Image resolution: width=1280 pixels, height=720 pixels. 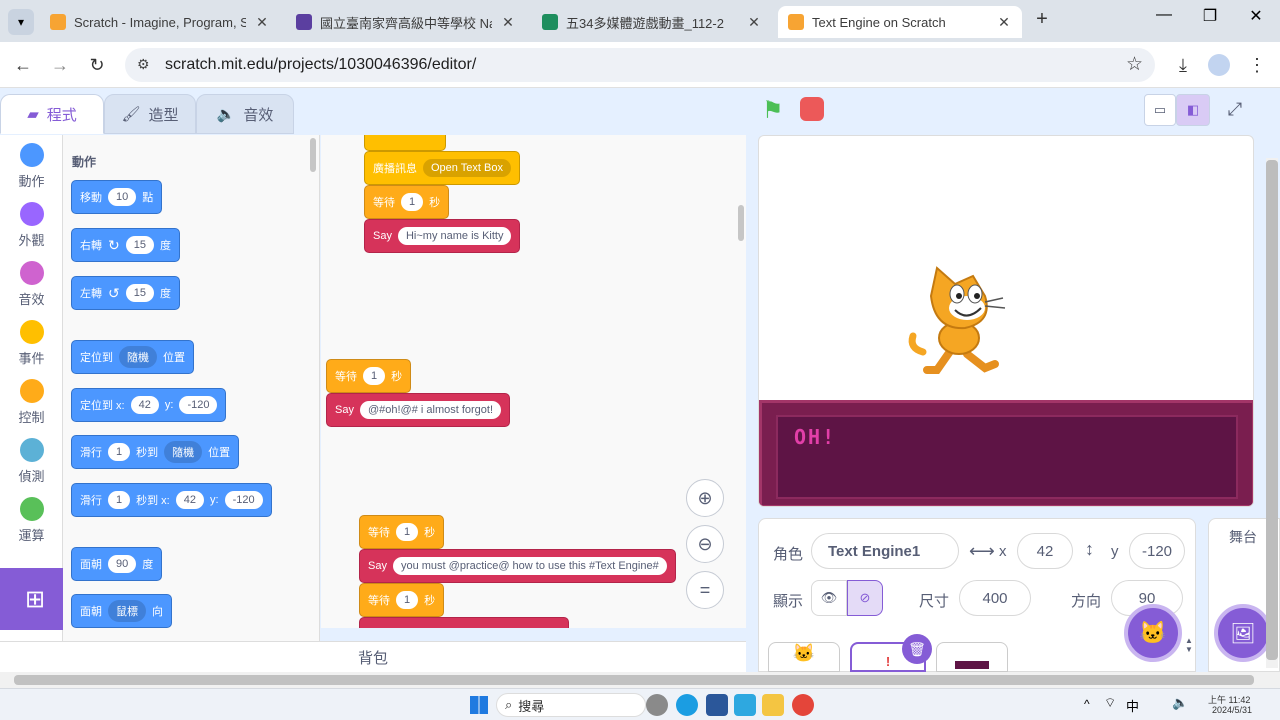 What do you see at coordinates (1042, 21) in the screenshot?
I see `new-tab-button: +` at bounding box center [1042, 21].